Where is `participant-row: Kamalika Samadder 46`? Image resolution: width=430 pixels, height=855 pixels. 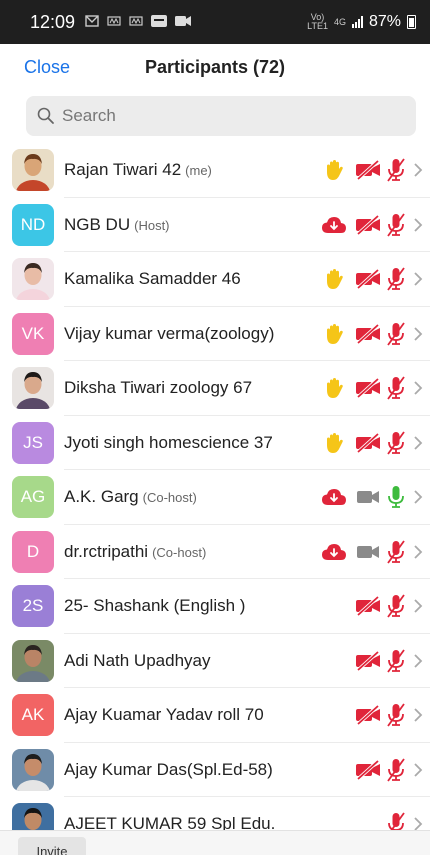 participant-row: Kamalika Samadder 46 is located at coordinates (215, 279).